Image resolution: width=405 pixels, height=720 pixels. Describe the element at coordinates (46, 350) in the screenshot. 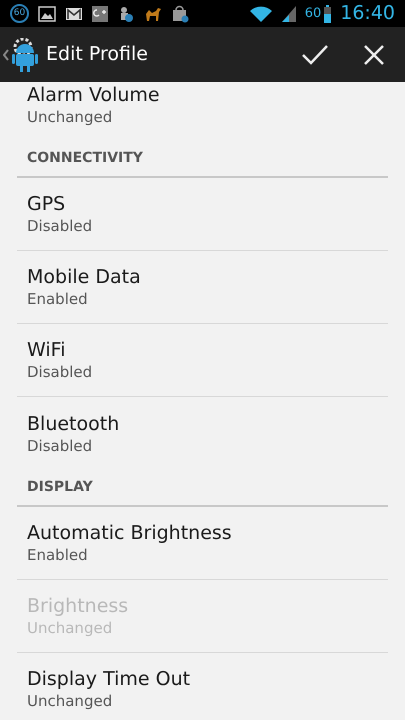

I see `preference-title: WiFi` at that location.